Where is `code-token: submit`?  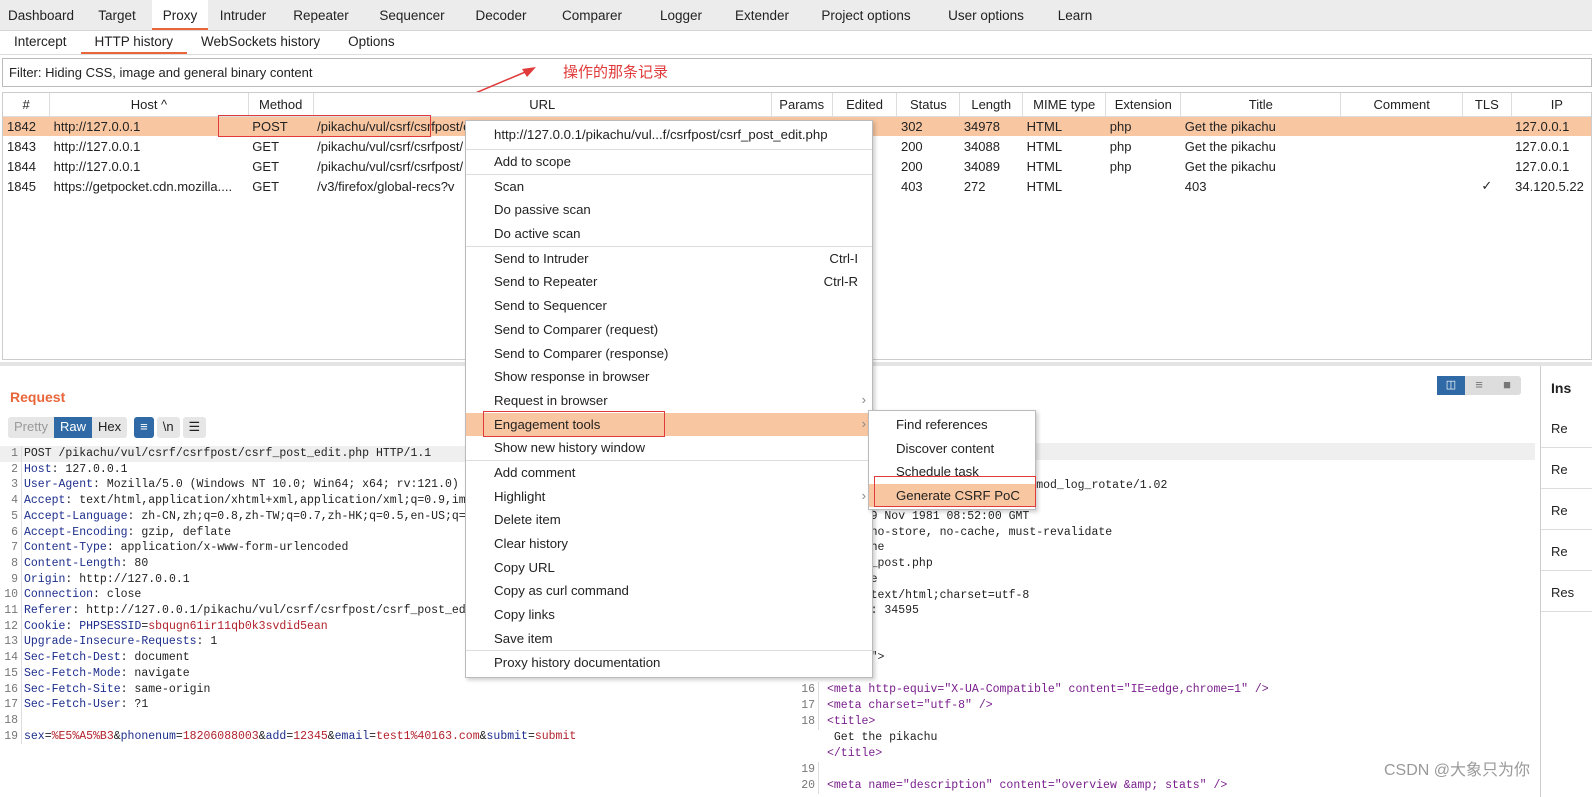
code-token: submit is located at coordinates (507, 736).